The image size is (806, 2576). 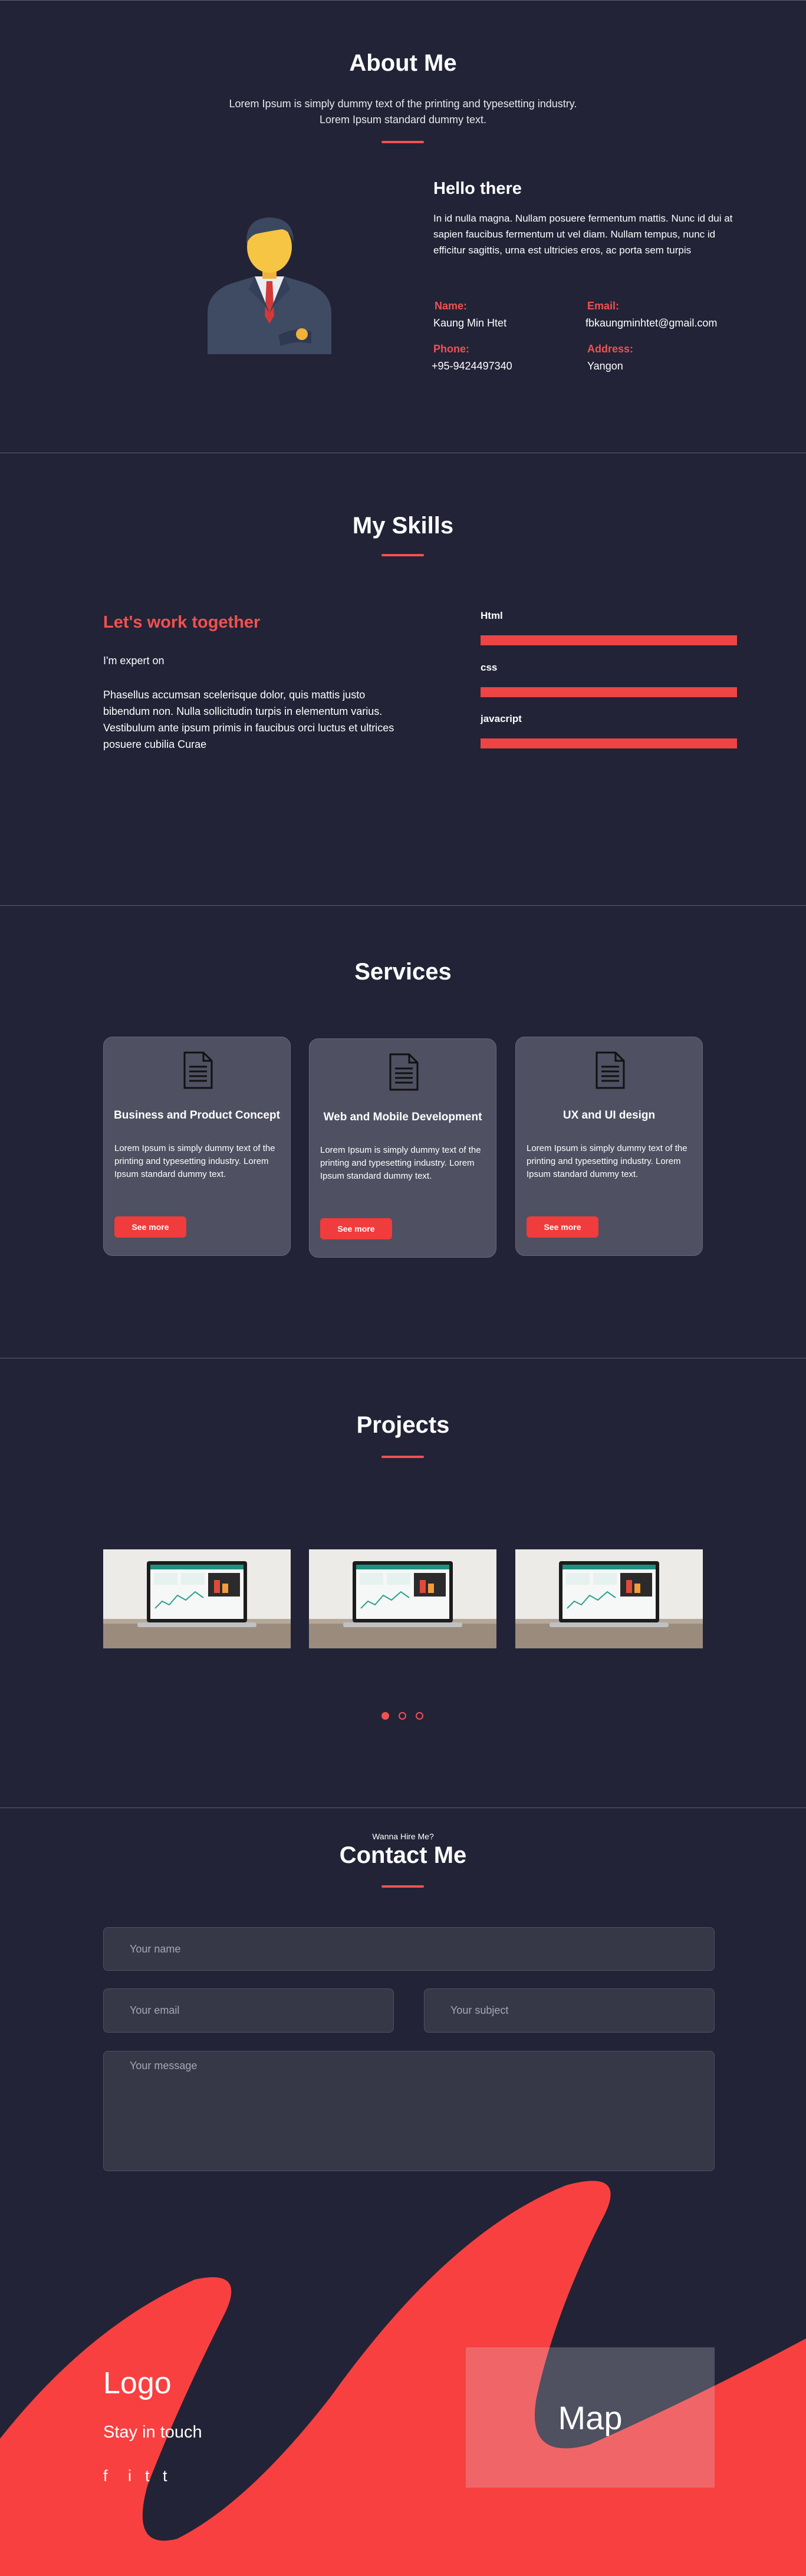 What do you see at coordinates (477, 189) in the screenshot?
I see `hello-heading: Hello there` at bounding box center [477, 189].